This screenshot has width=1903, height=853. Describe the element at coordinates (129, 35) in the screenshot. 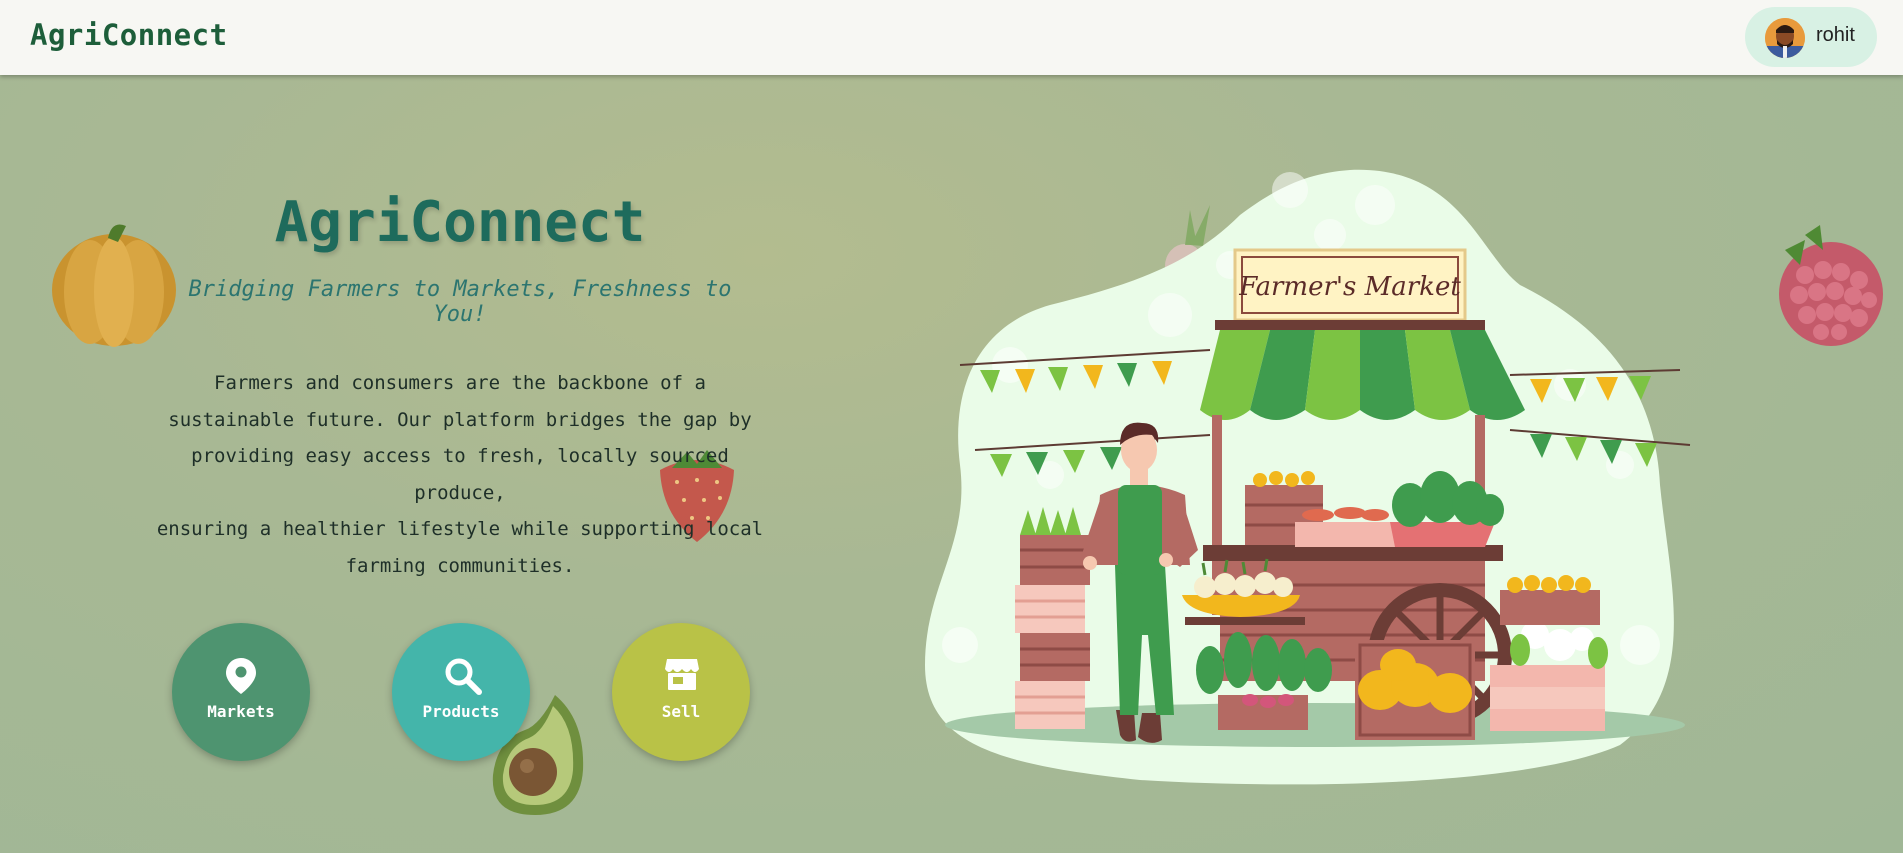

I see `brand-logo: AgriConnect` at that location.